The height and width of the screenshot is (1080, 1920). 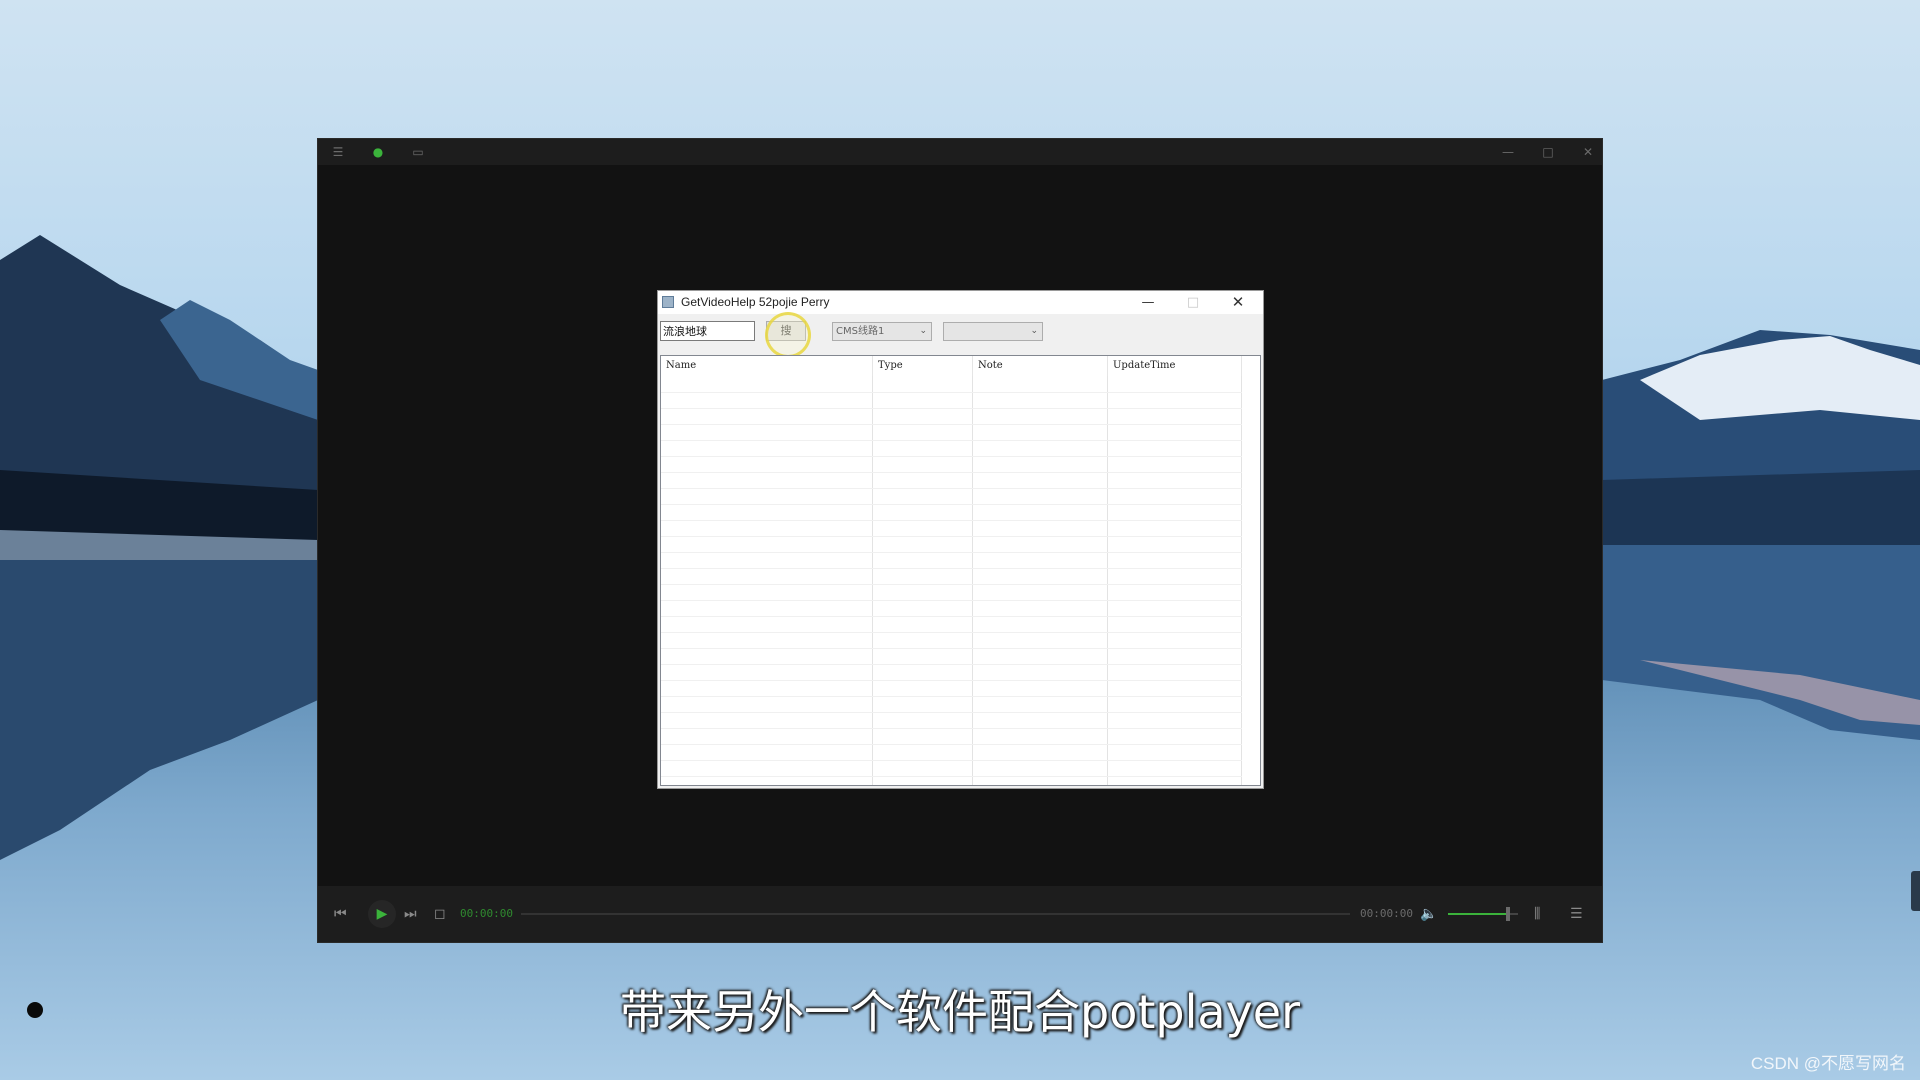 What do you see at coordinates (1148, 302) in the screenshot?
I see `dialog-minimize-icon: —` at bounding box center [1148, 302].